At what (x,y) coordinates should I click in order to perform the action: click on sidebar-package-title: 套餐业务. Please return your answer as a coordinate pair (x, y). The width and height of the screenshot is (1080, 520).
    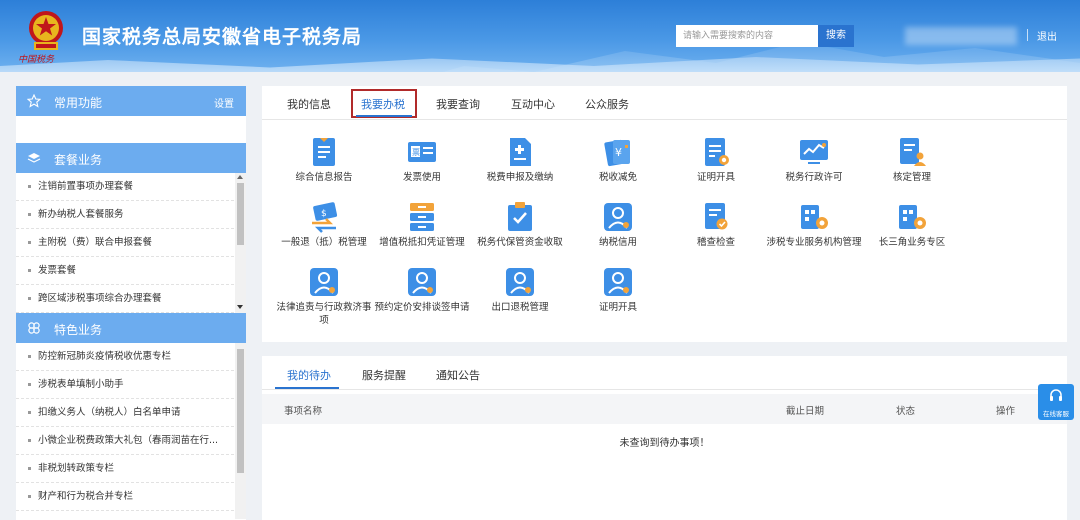
    Looking at the image, I should click on (78, 160).